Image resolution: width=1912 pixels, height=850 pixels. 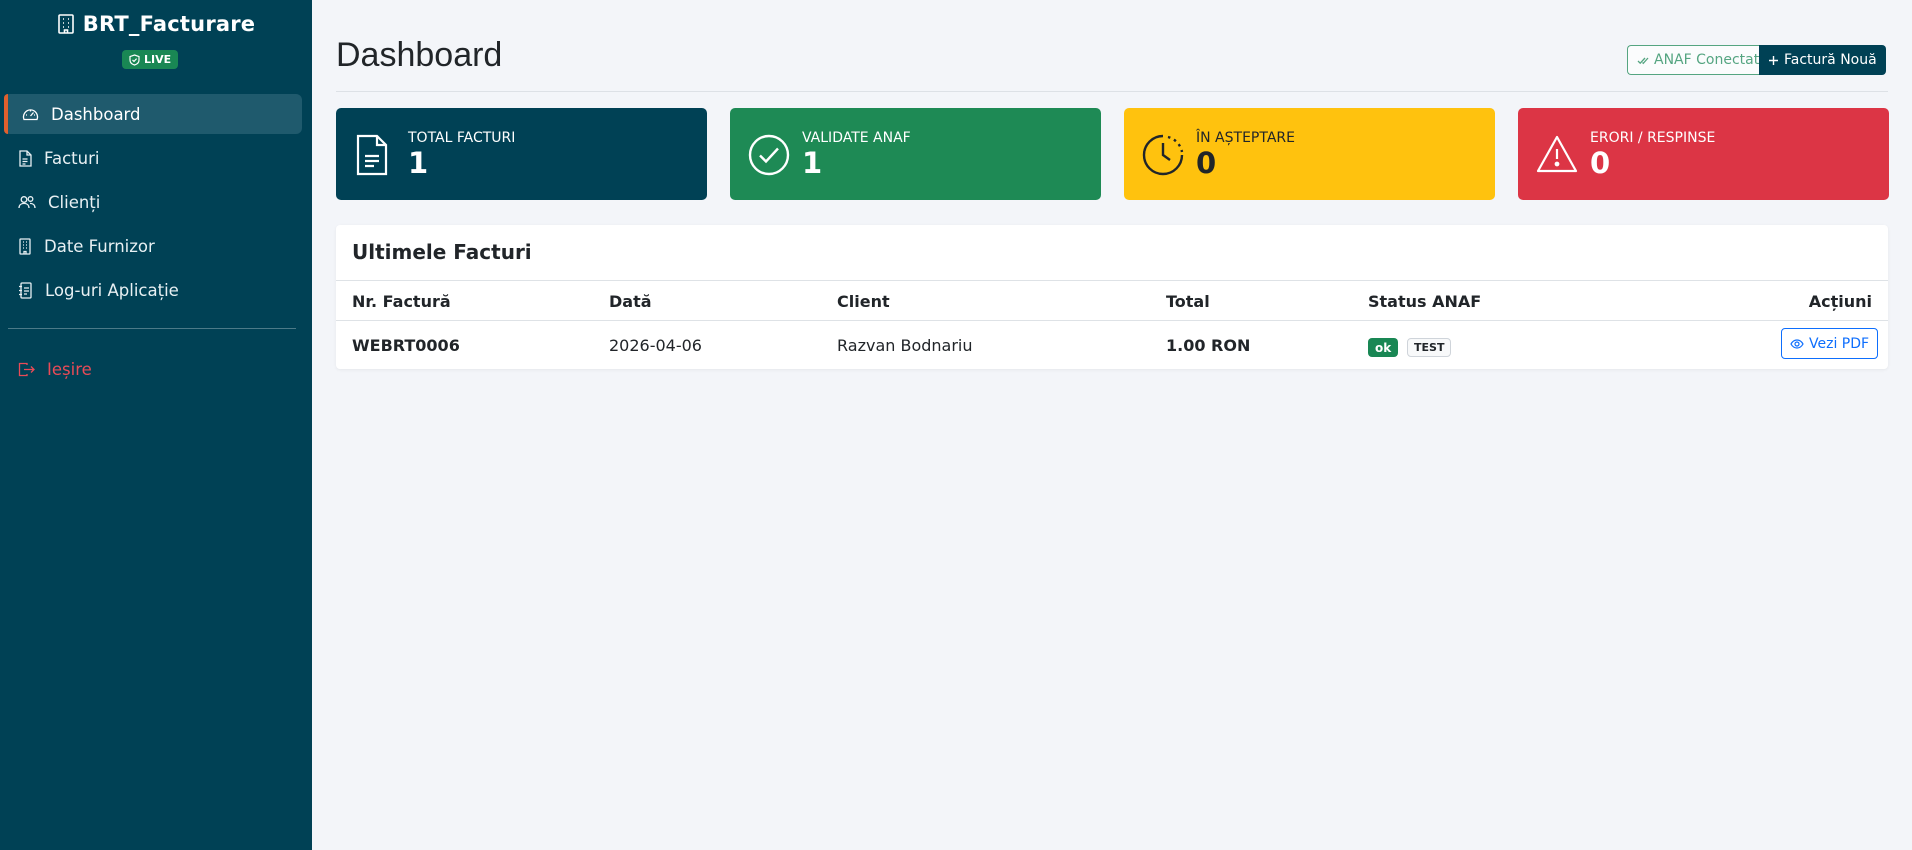 What do you see at coordinates (153, 114) in the screenshot?
I see `sidebar-item-dashboard: Dashboard` at bounding box center [153, 114].